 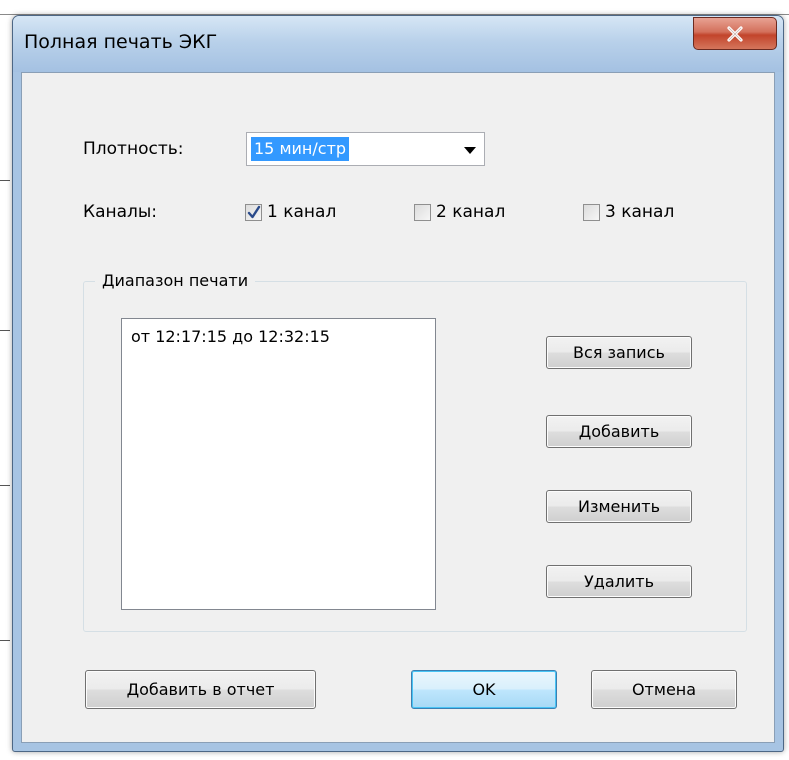 I want to click on window-title: Полная печать ЭКГ, so click(x=121, y=42).